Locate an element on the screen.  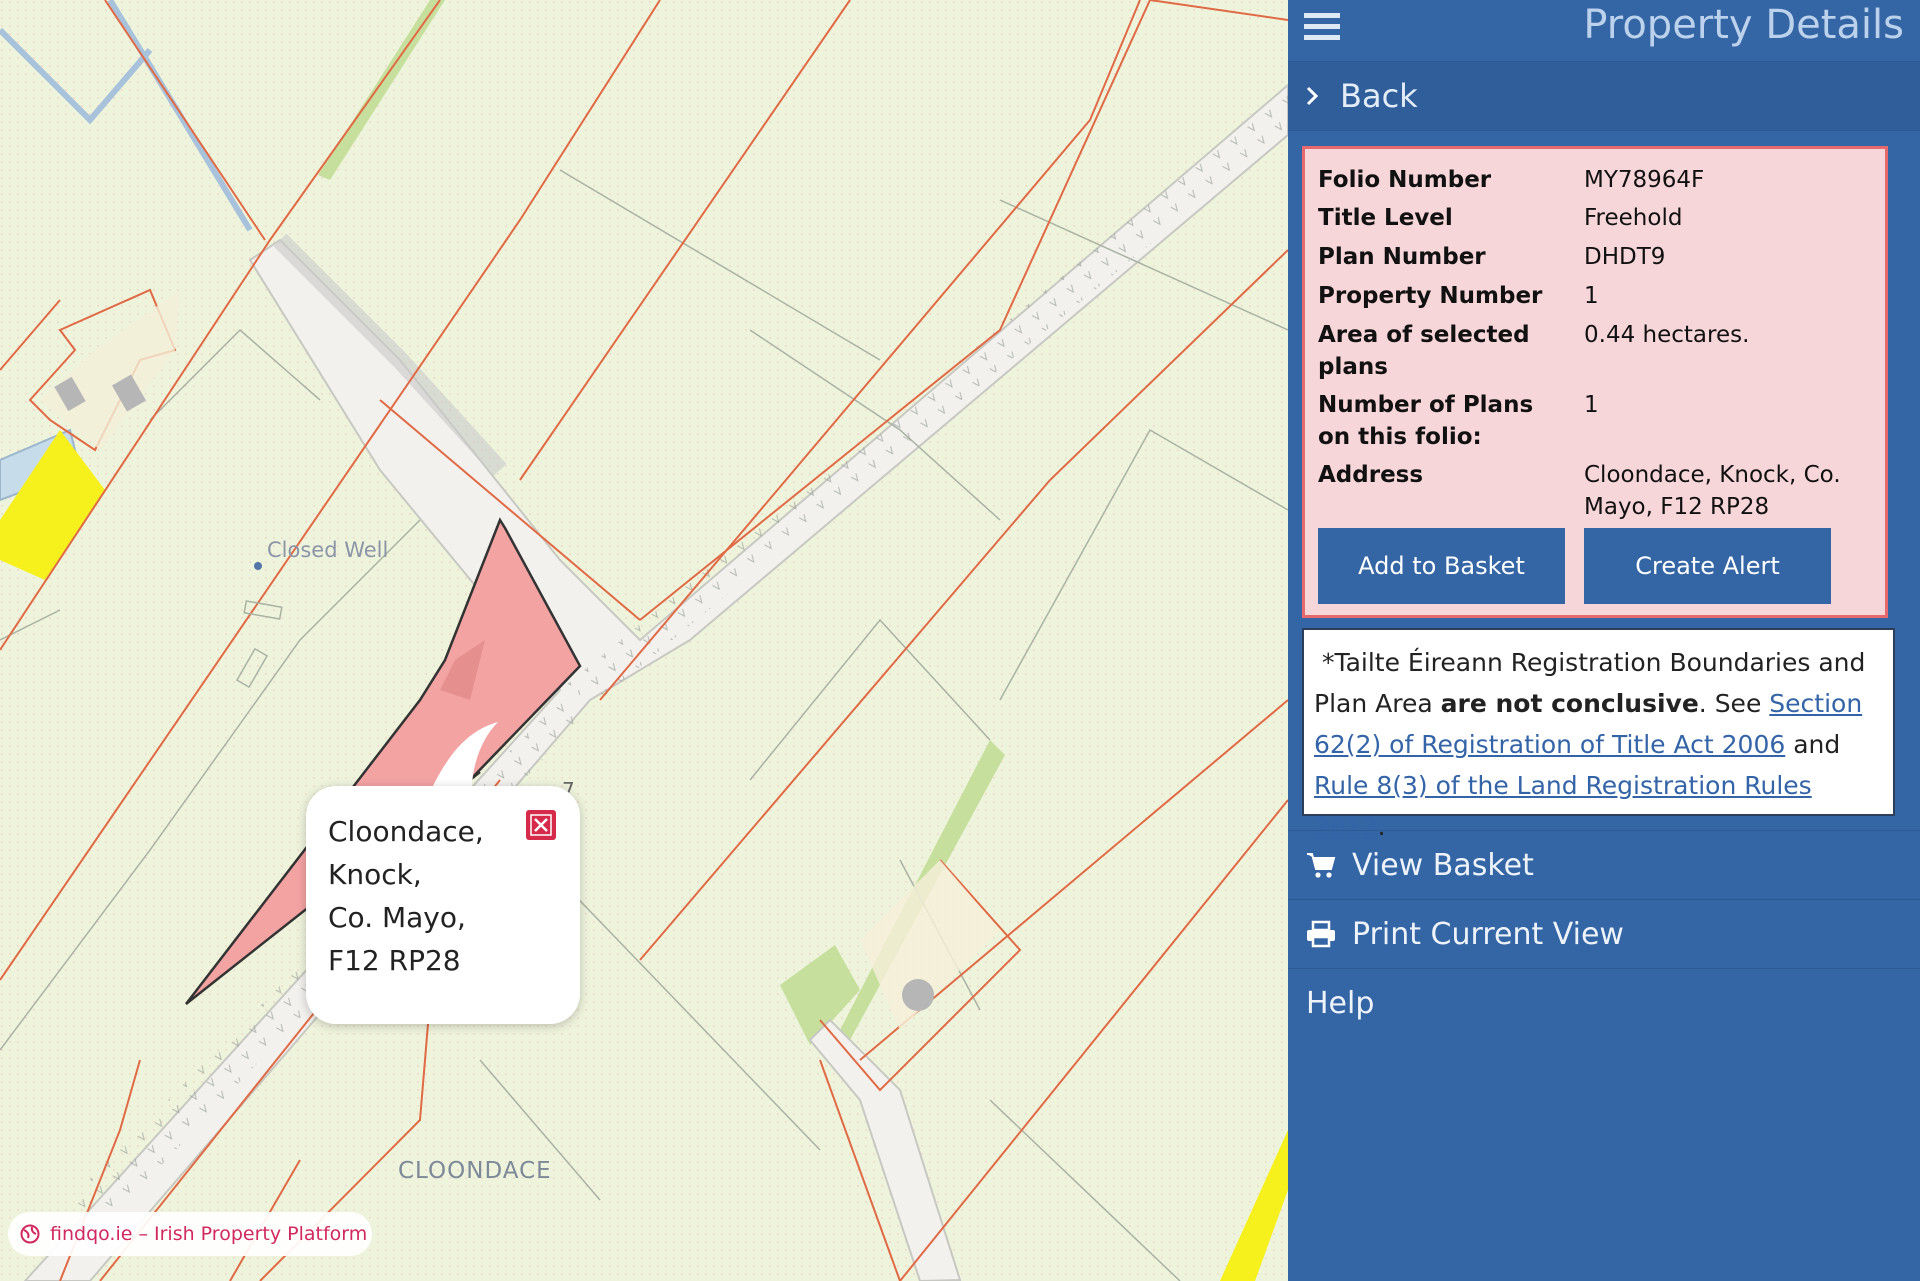
detail-value: 0.44 hectares. is located at coordinates (1667, 335).